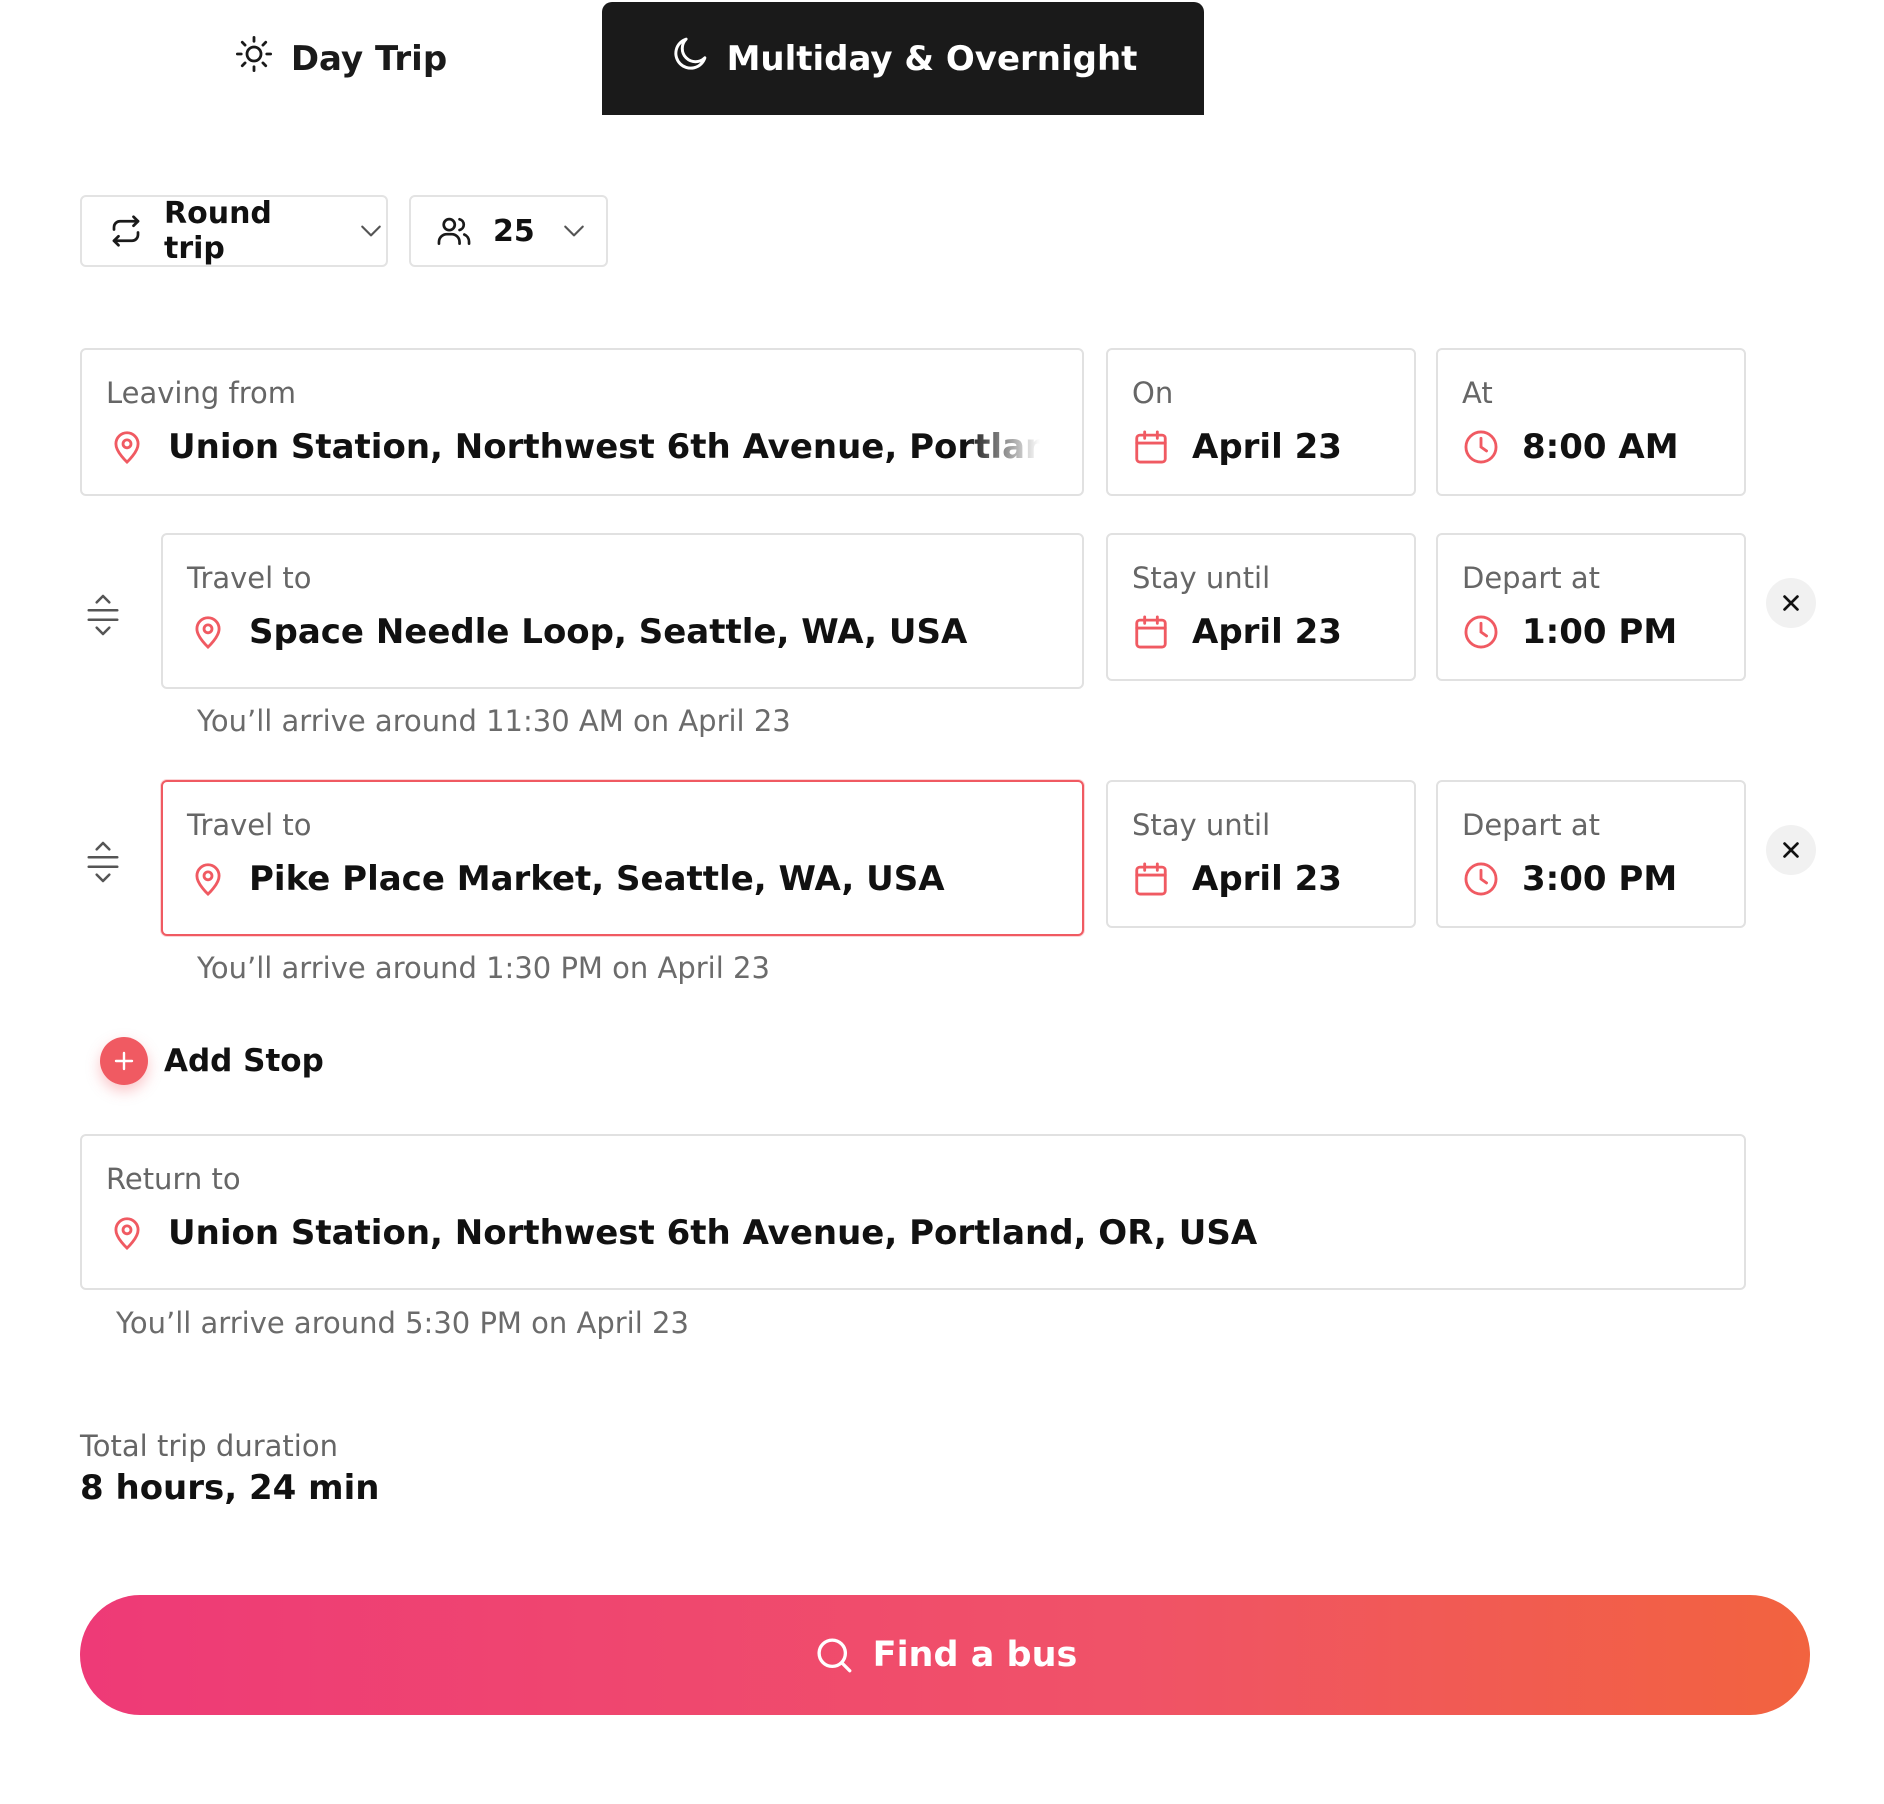  What do you see at coordinates (1600, 879) in the screenshot?
I see `field-value: 3:00 PM` at bounding box center [1600, 879].